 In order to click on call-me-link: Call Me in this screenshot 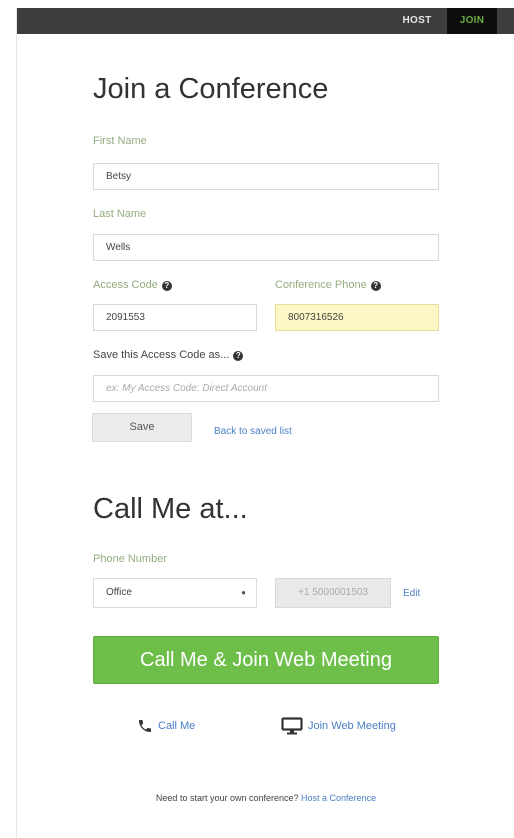, I will do `click(166, 726)`.